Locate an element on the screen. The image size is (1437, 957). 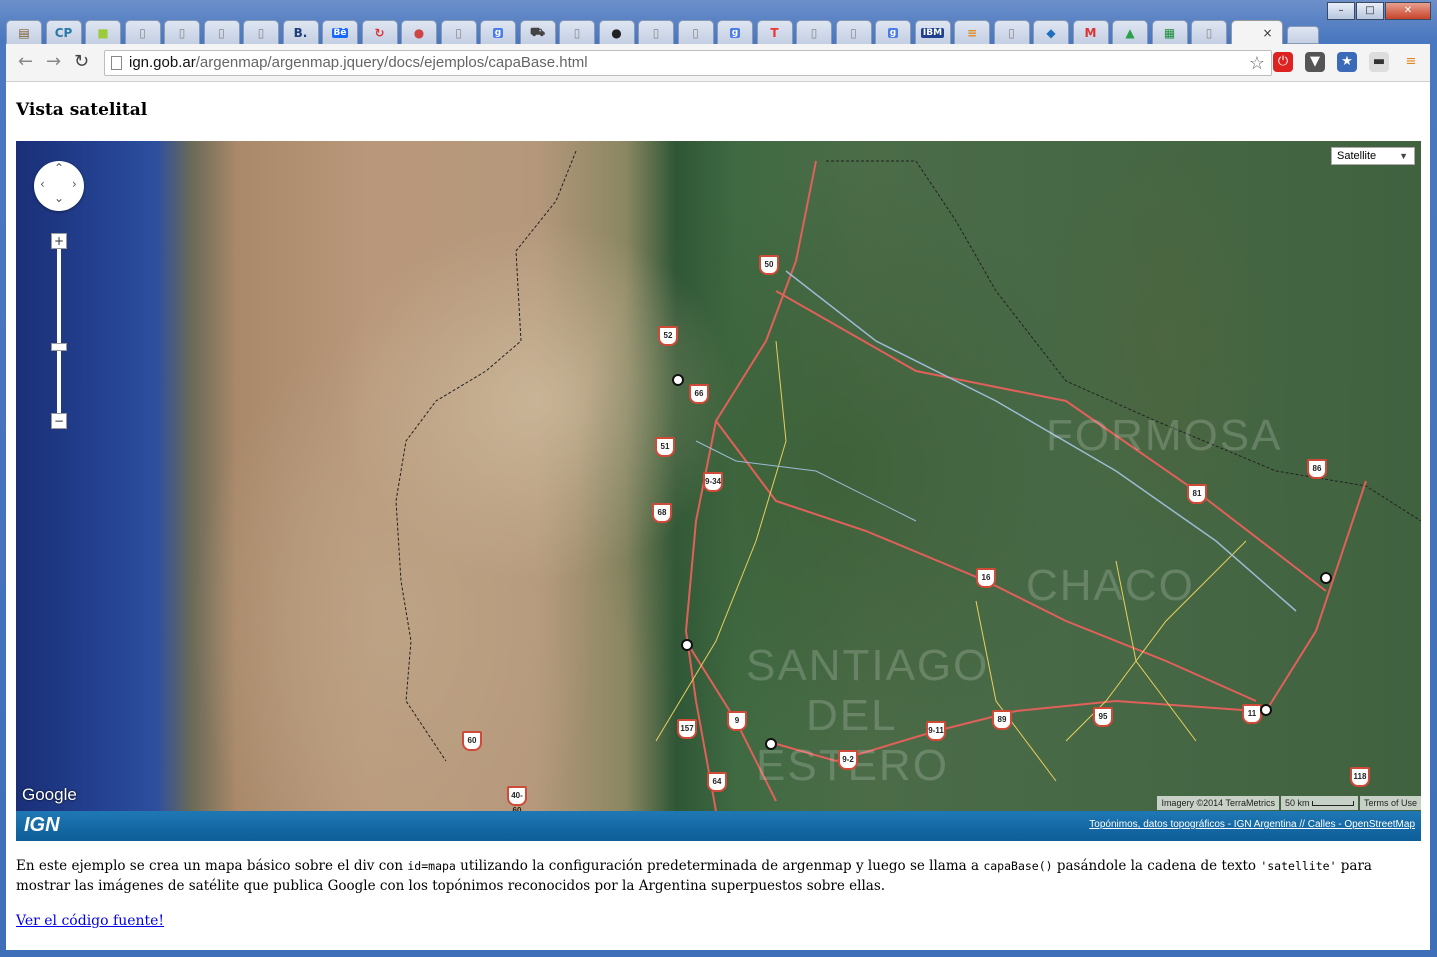
reload-button: ↻ is located at coordinates (81, 62).